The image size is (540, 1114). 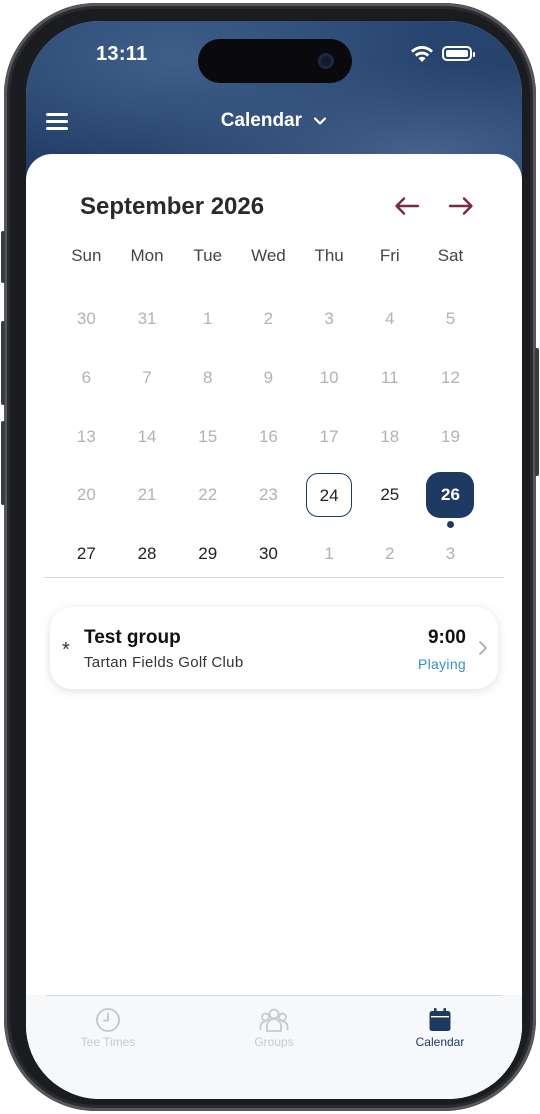 I want to click on weekday-label: Sun, so click(x=86, y=255).